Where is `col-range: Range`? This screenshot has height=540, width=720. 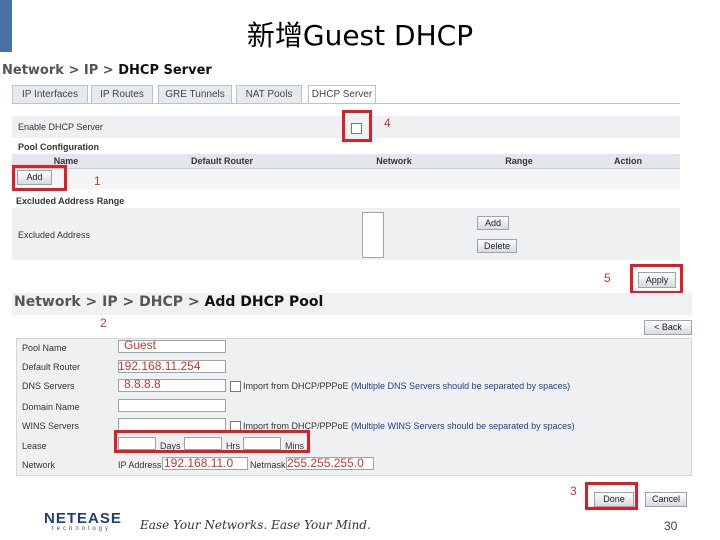
col-range: Range is located at coordinates (519, 161).